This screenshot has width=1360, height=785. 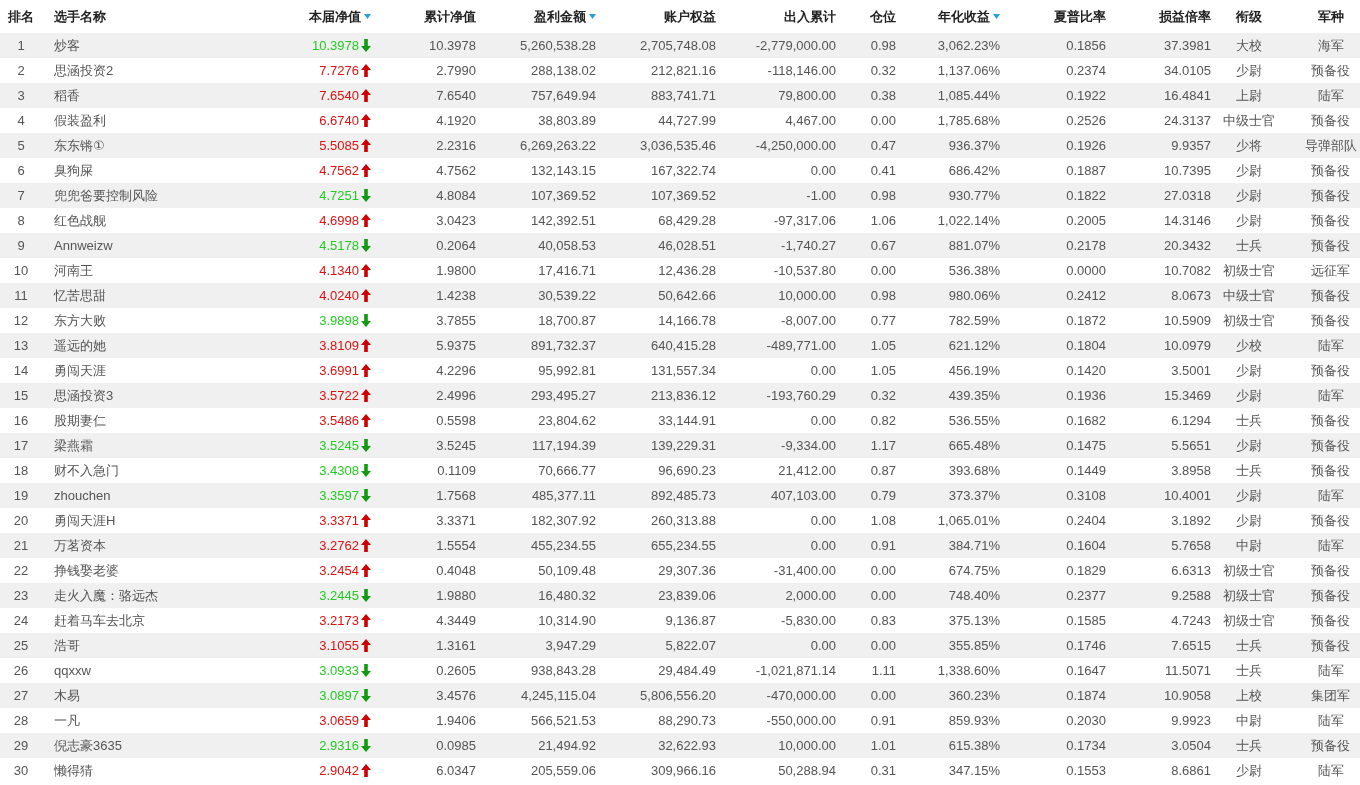 What do you see at coordinates (1249, 145) in the screenshot?
I see `table-cell: 少将` at bounding box center [1249, 145].